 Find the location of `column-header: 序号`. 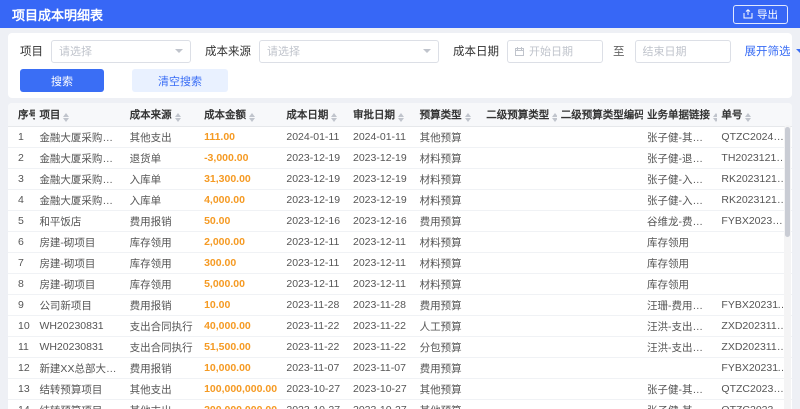

column-header: 序号 is located at coordinates (22, 115).